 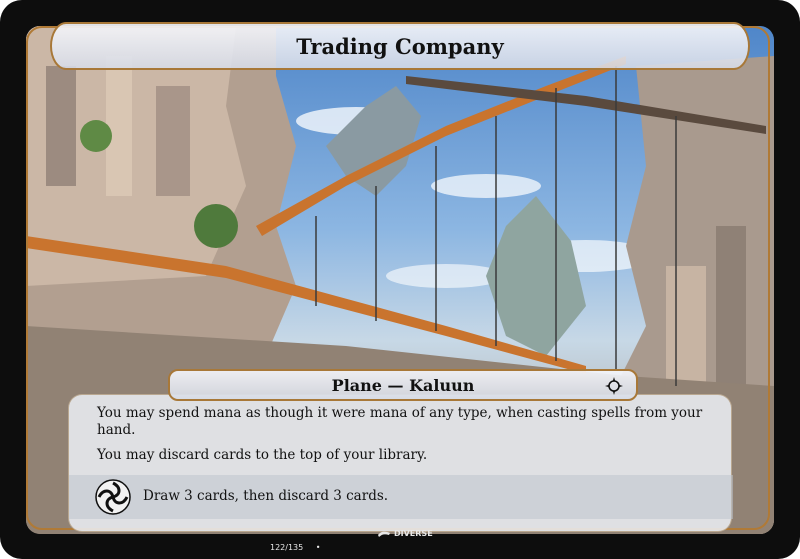 I want to click on chaos-ability-text: Draw 3 cards, then discard 3 cards., so click(x=266, y=496).